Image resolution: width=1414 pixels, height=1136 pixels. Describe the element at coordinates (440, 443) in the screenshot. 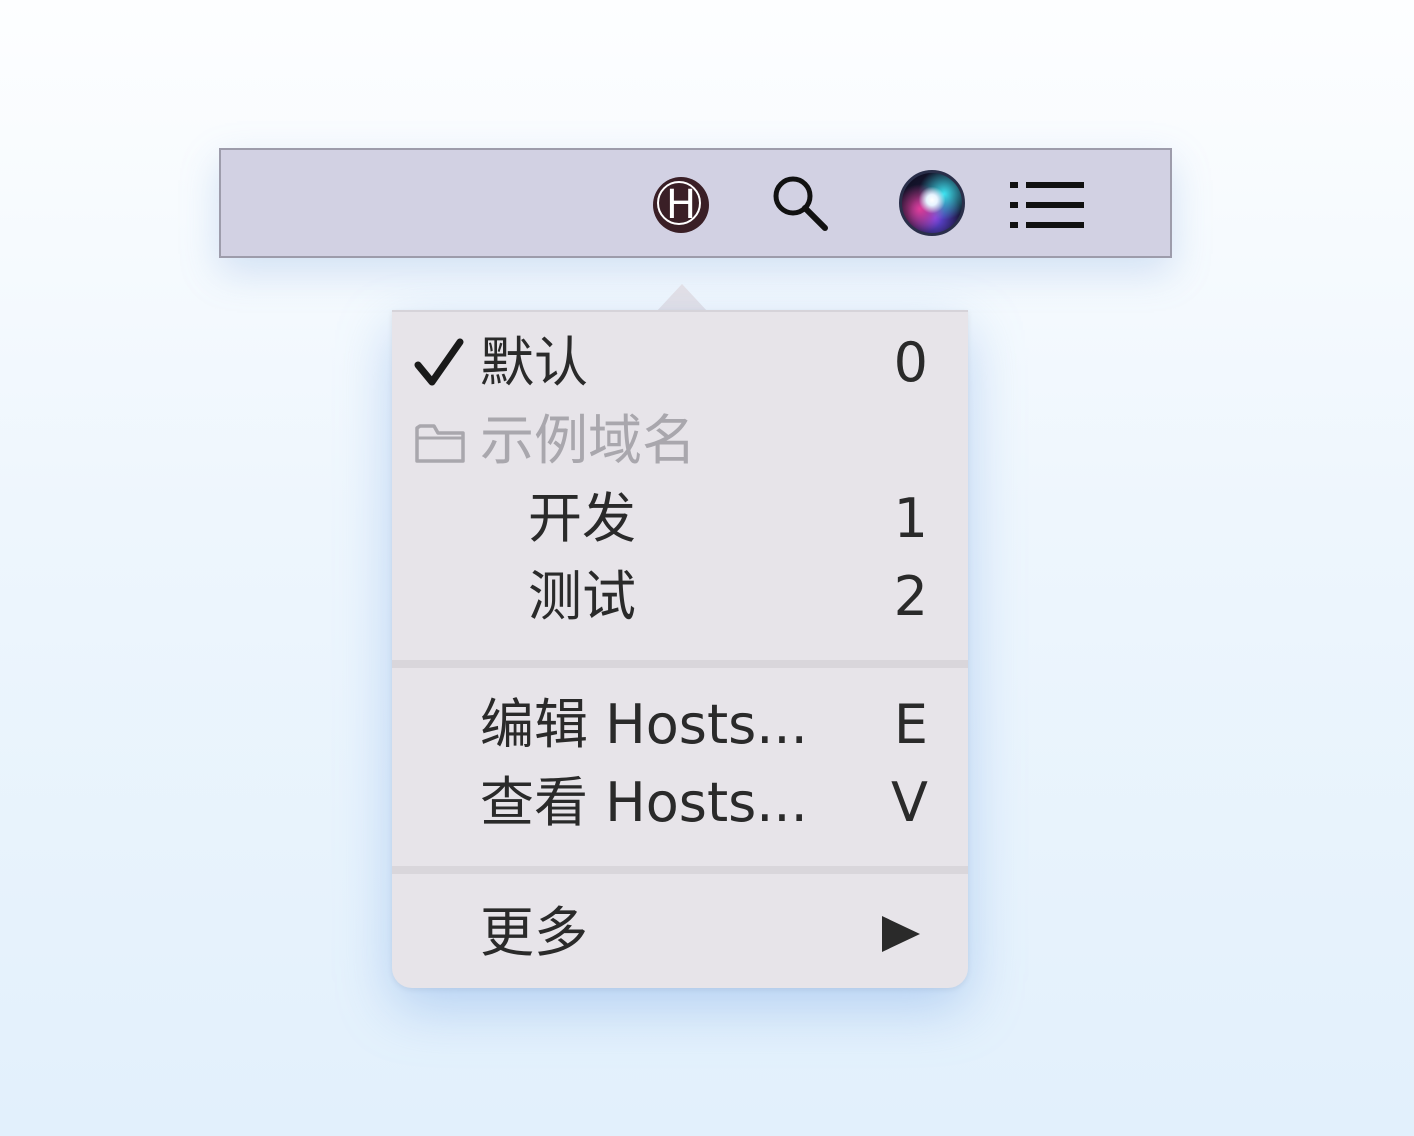

I see `folder-icon` at that location.